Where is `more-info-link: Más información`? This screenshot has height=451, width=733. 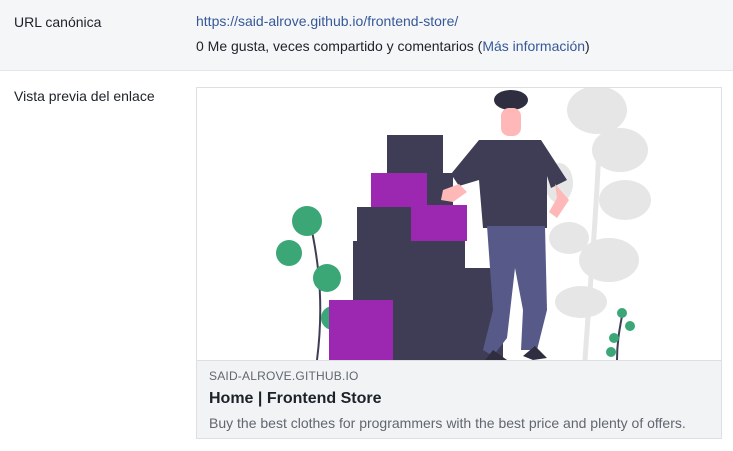 more-info-link: Más información is located at coordinates (533, 46).